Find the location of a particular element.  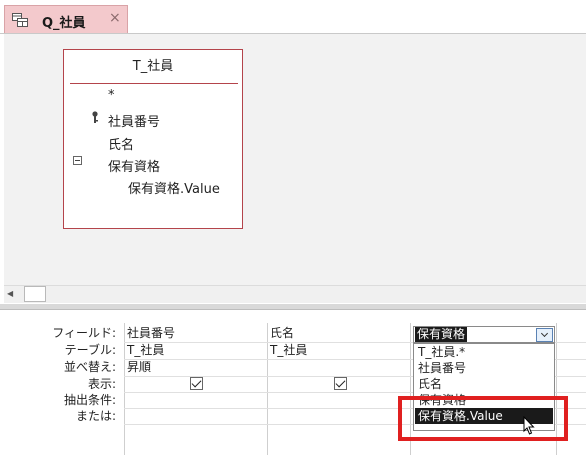

row-label-criteria: 抽出条件: is located at coordinates (89, 400).